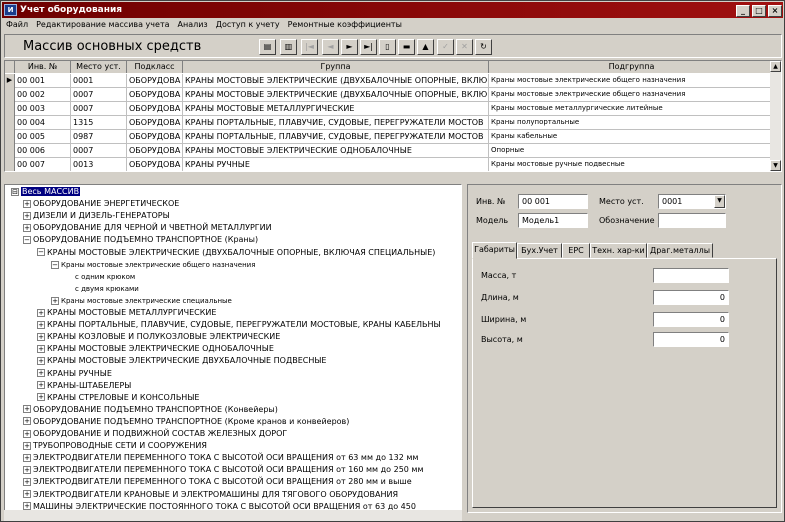  I want to click on cell-place: 1315, so click(99, 123).